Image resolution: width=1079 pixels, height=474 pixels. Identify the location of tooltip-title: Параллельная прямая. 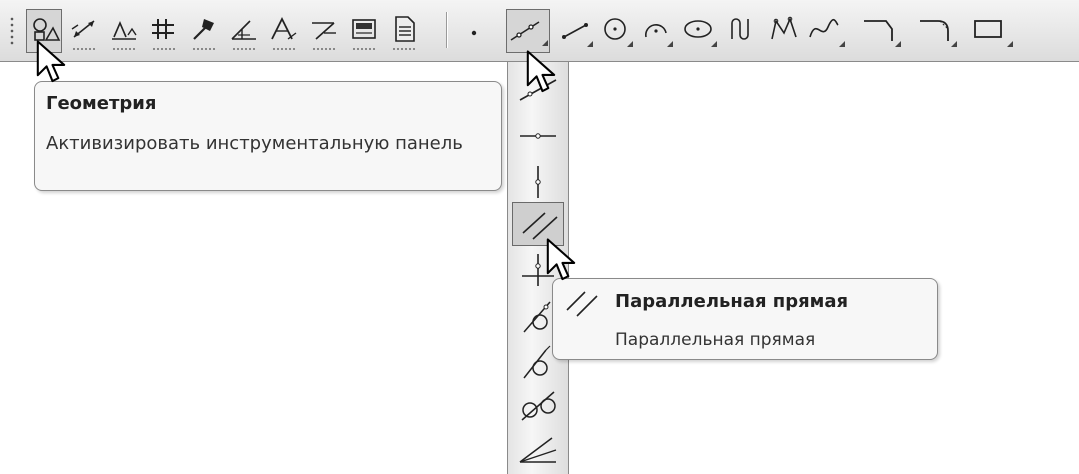
(732, 301).